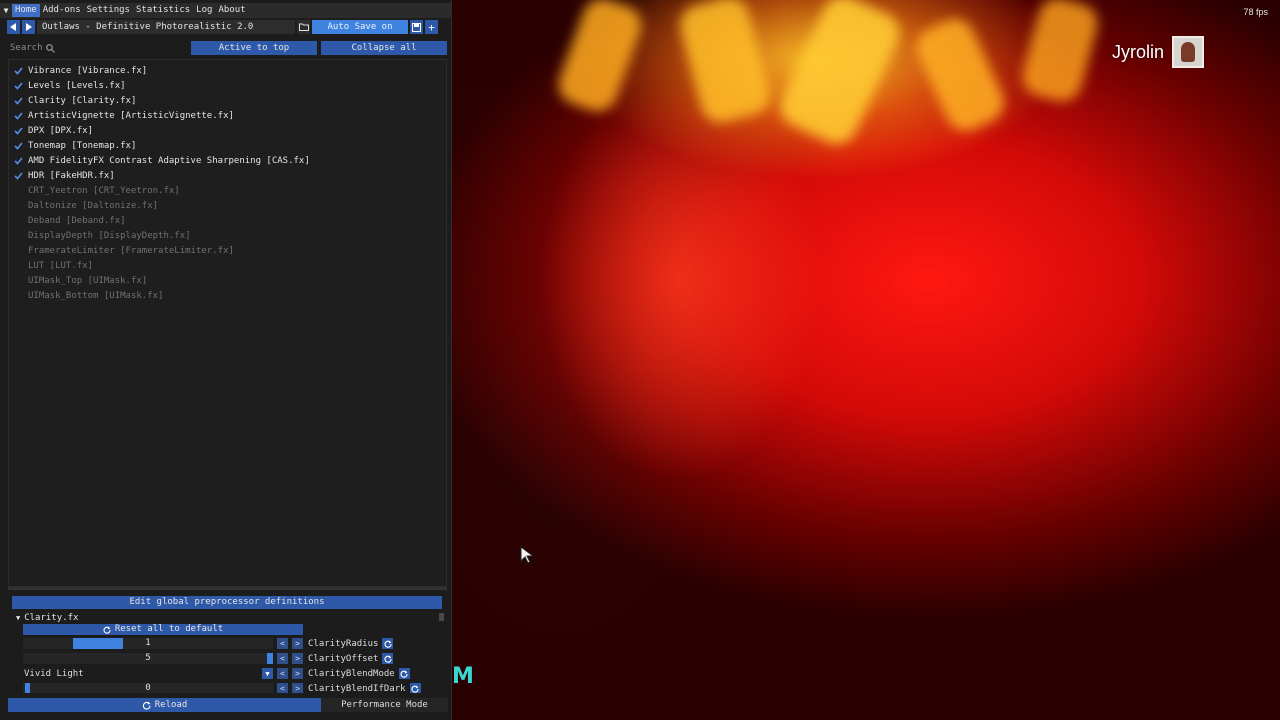 The height and width of the screenshot is (720, 1280). Describe the element at coordinates (163, 629) in the screenshot. I see `reset-all-button: Reset all to default` at that location.